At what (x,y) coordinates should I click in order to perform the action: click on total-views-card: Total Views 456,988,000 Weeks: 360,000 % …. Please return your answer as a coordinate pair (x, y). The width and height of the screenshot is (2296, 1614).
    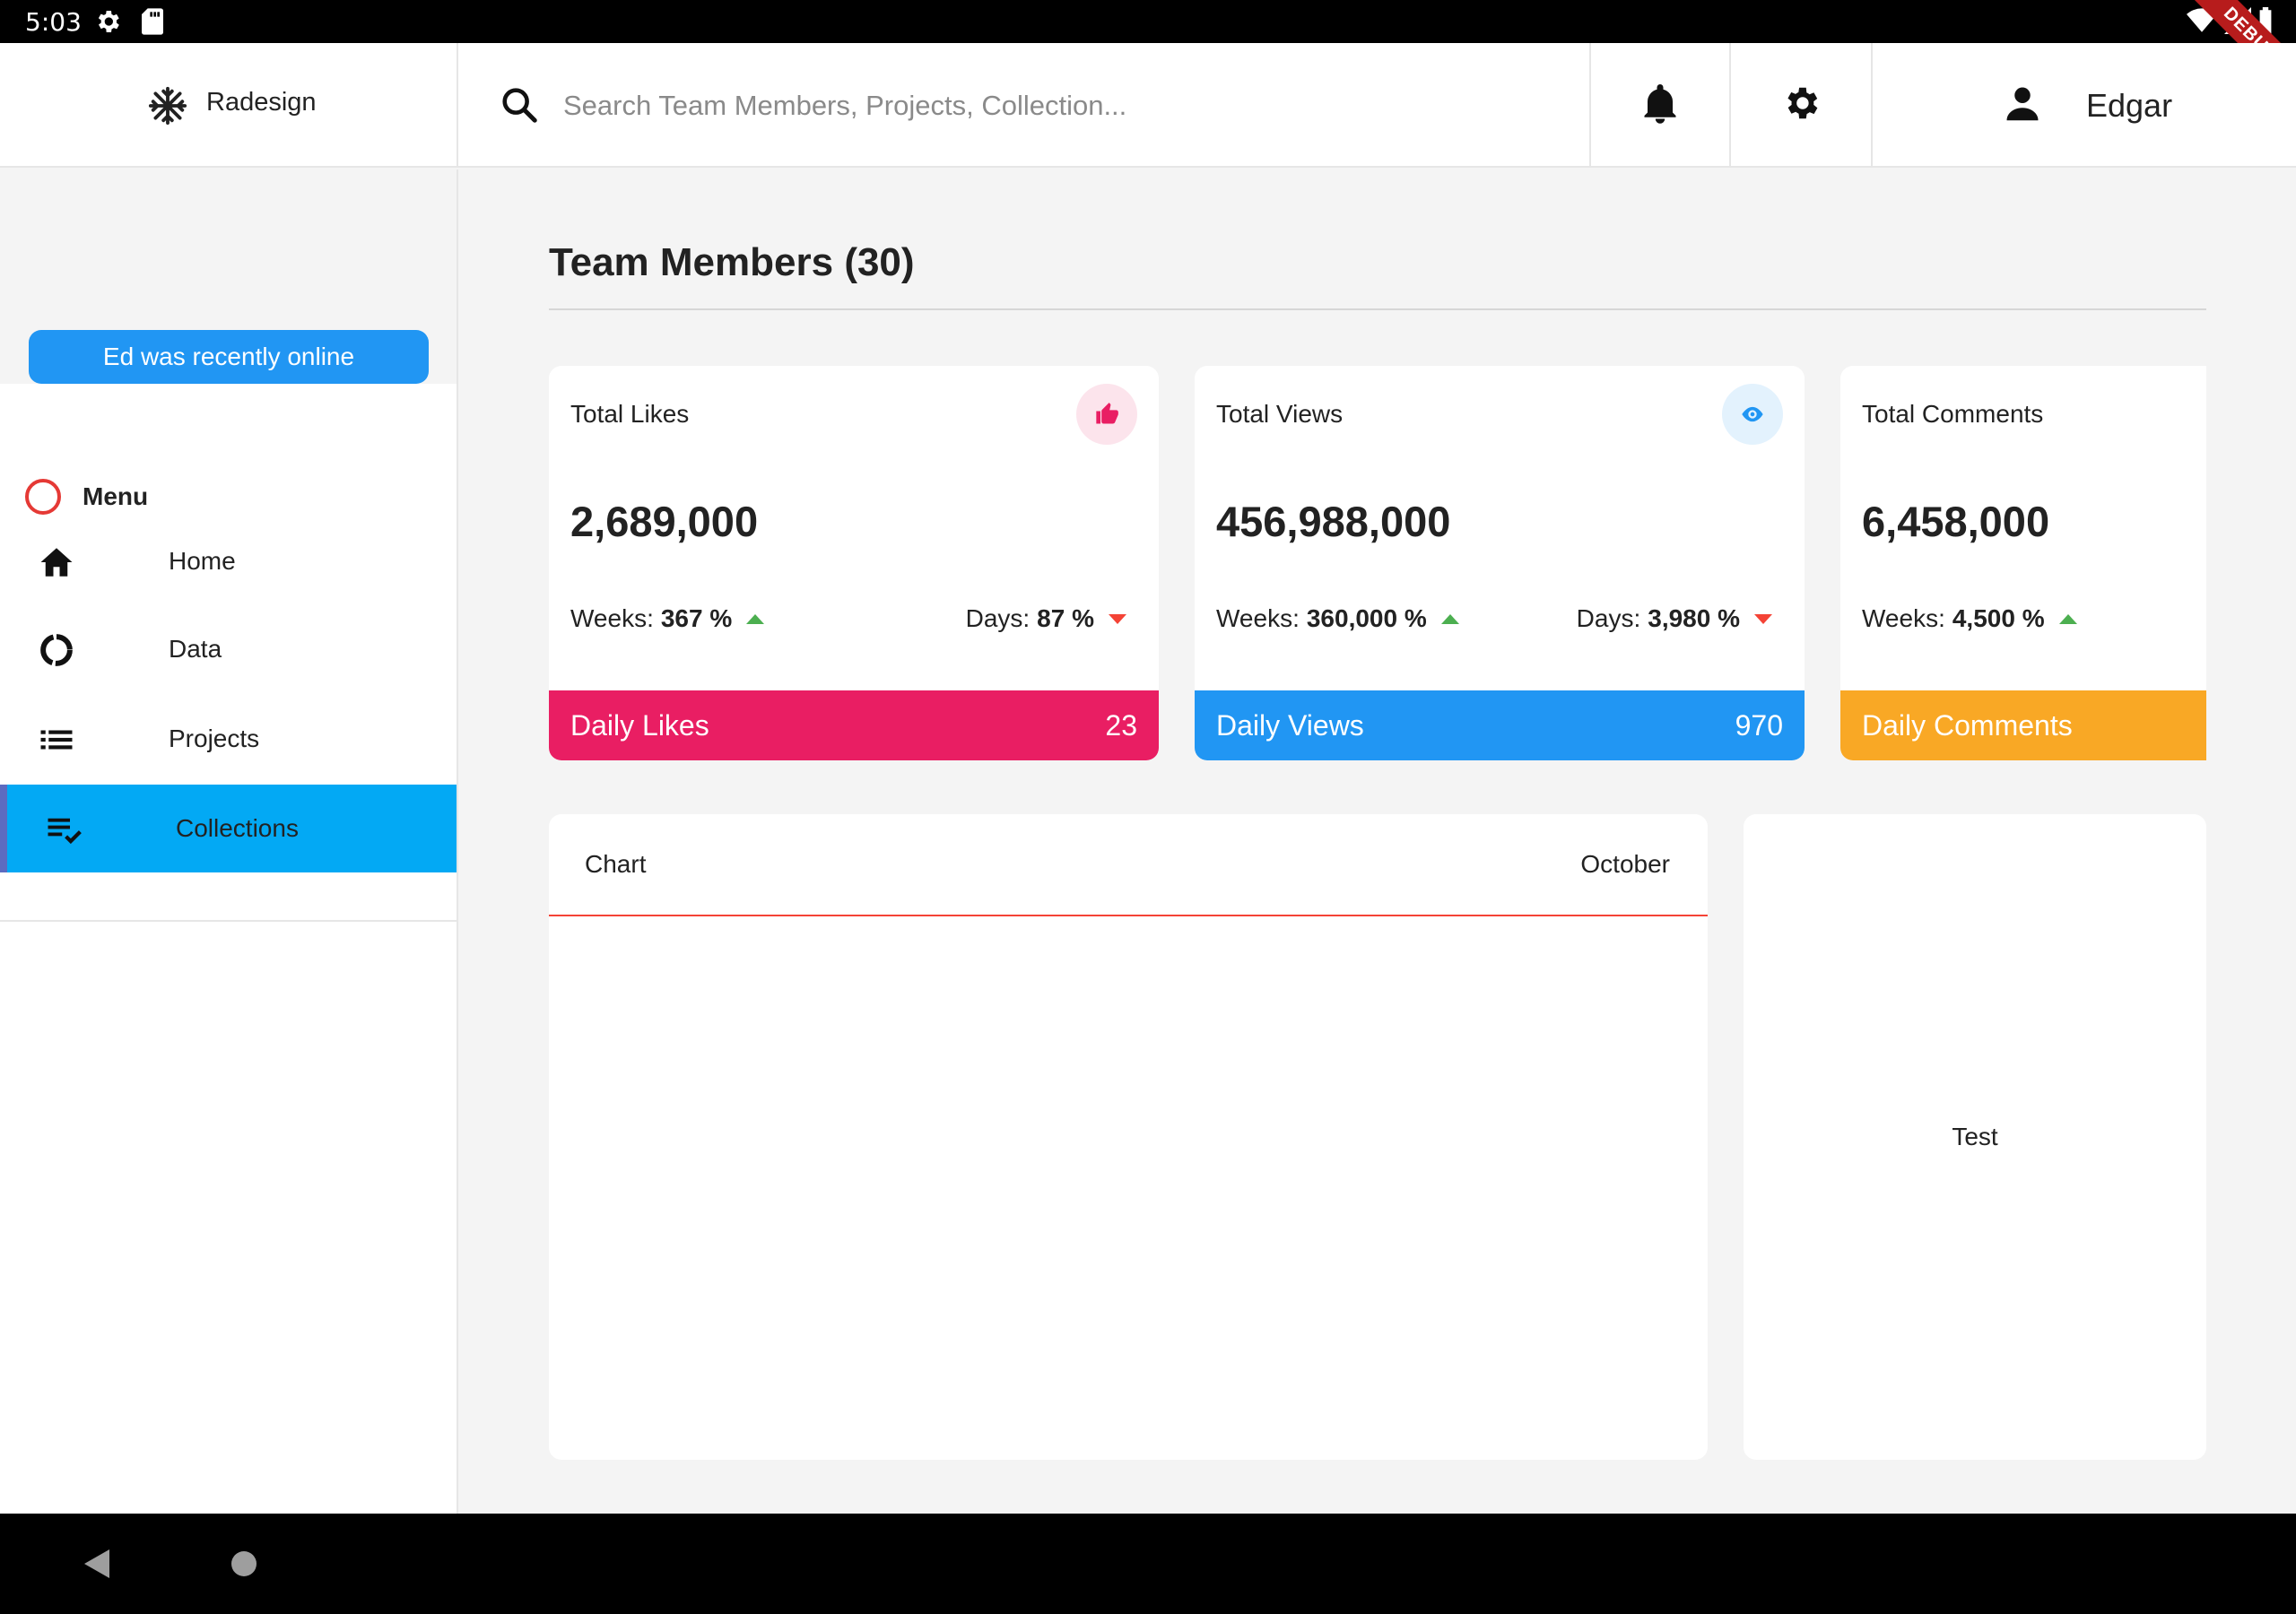
    Looking at the image, I should click on (1500, 563).